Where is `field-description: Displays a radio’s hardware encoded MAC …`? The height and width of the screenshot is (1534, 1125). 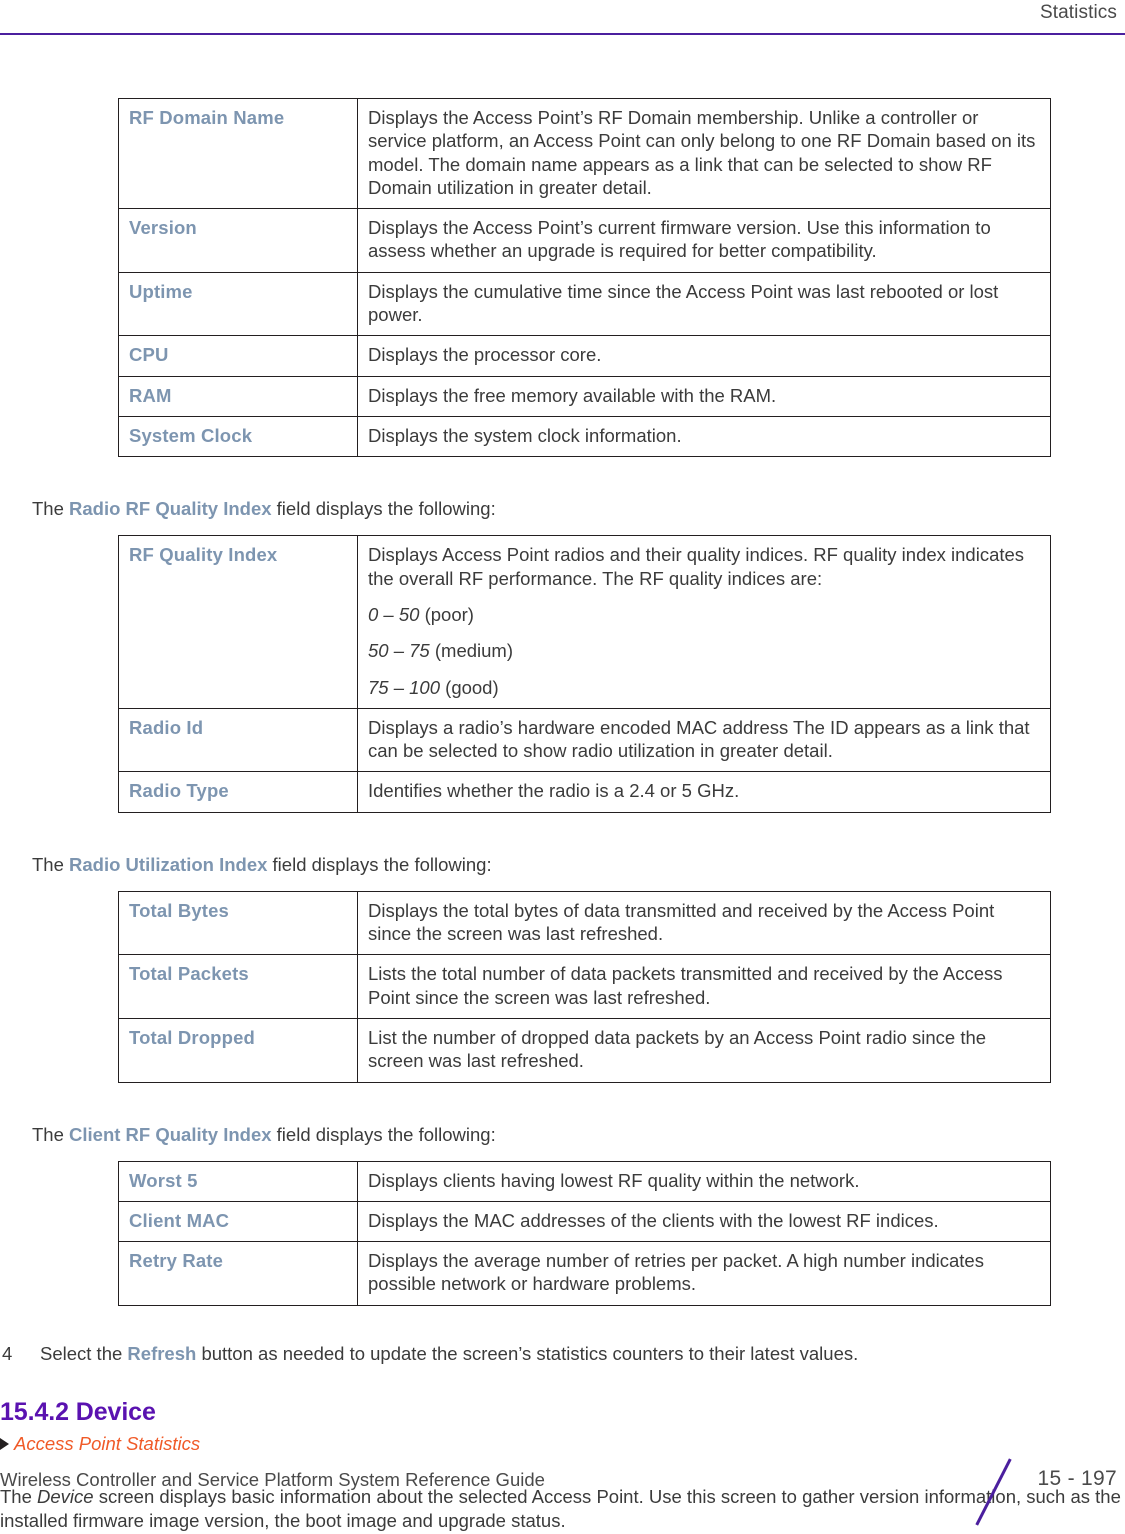
field-description: Displays a radio’s hardware encoded MAC … is located at coordinates (704, 740).